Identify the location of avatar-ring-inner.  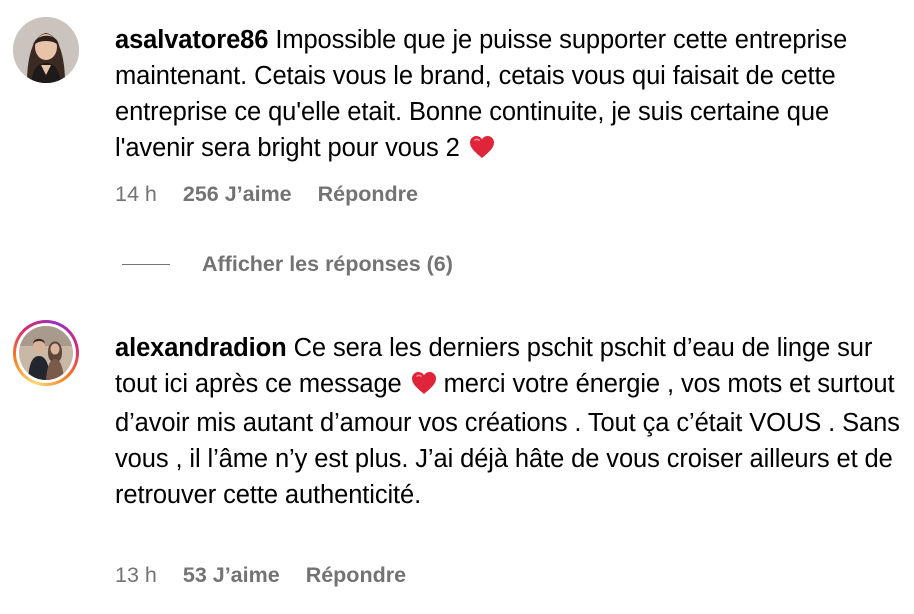
(46, 353).